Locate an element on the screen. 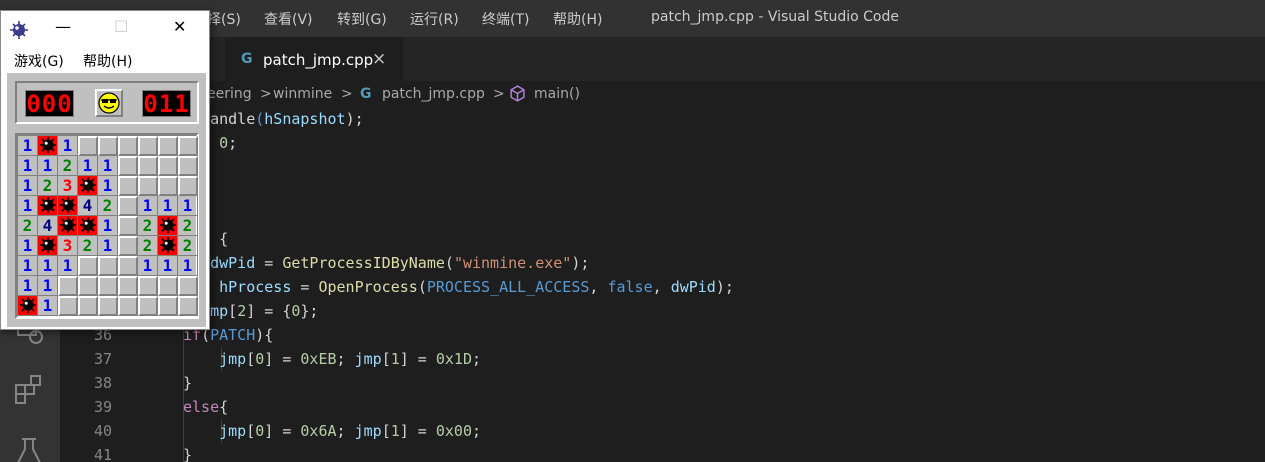 The width and height of the screenshot is (1265, 462). code-token: jmp is located at coordinates (368, 359).